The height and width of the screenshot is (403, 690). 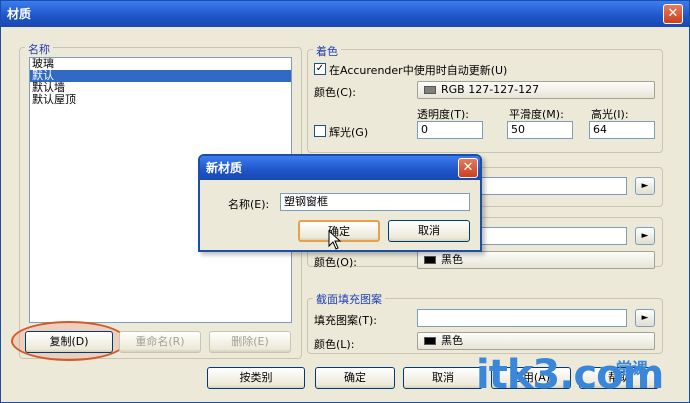 What do you see at coordinates (349, 132) in the screenshot?
I see `glow-label: 辉光(G)` at bounding box center [349, 132].